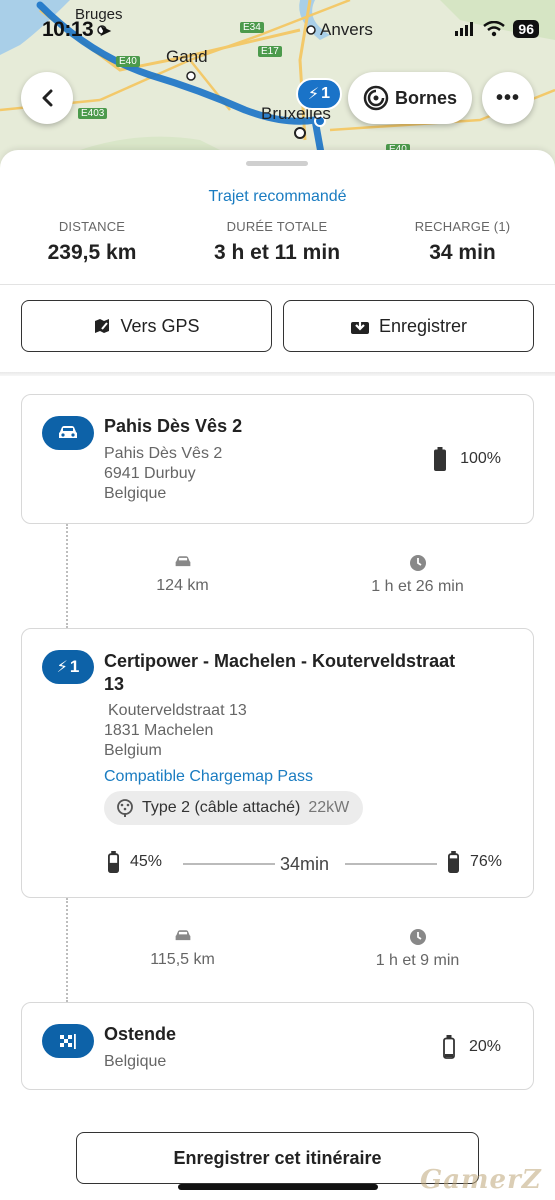 This screenshot has width=555, height=1200. I want to click on leg-1-distance: 124 km, so click(182, 575).